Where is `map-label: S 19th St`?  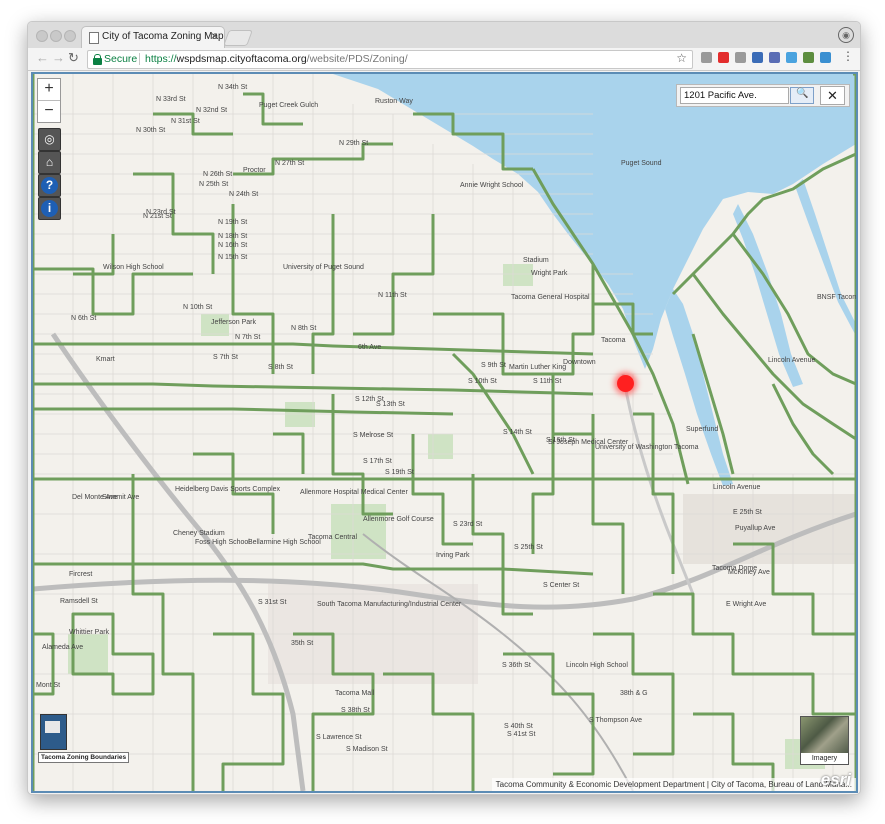
map-label: S 19th St is located at coordinates (399, 472).